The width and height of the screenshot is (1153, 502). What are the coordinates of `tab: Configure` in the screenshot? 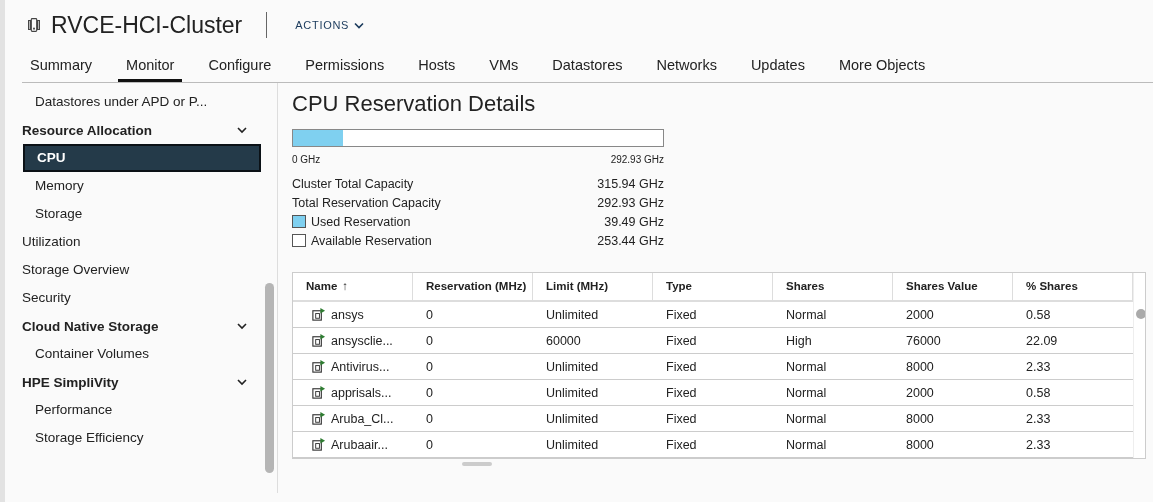 It's located at (240, 66).